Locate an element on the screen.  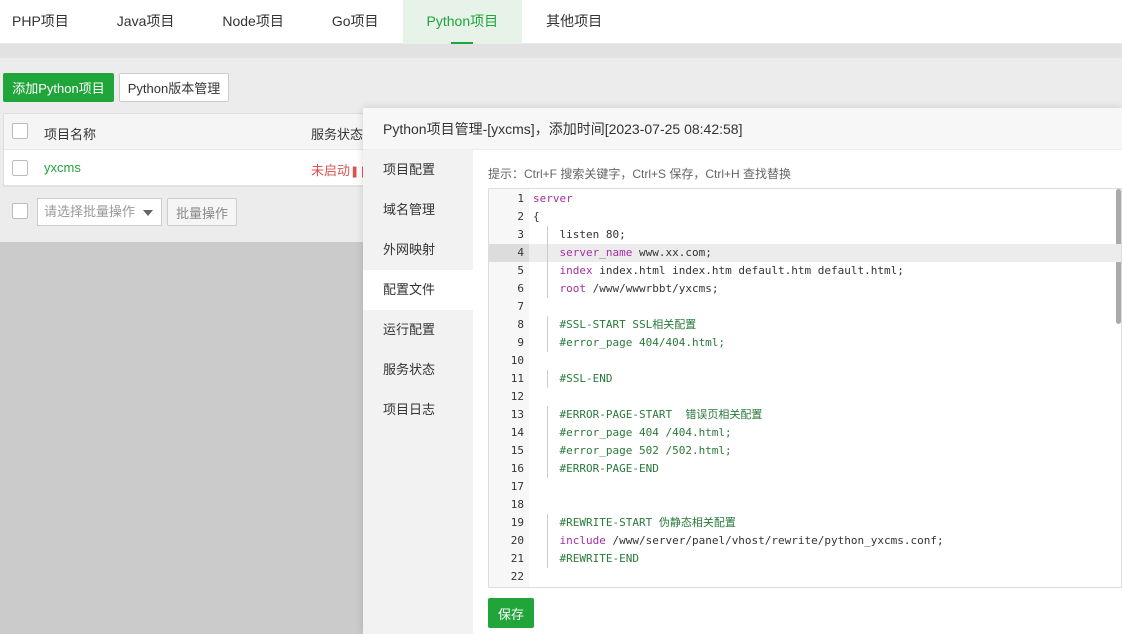
code-line: 15 #error_page 502 /502.html; is located at coordinates (805, 451).